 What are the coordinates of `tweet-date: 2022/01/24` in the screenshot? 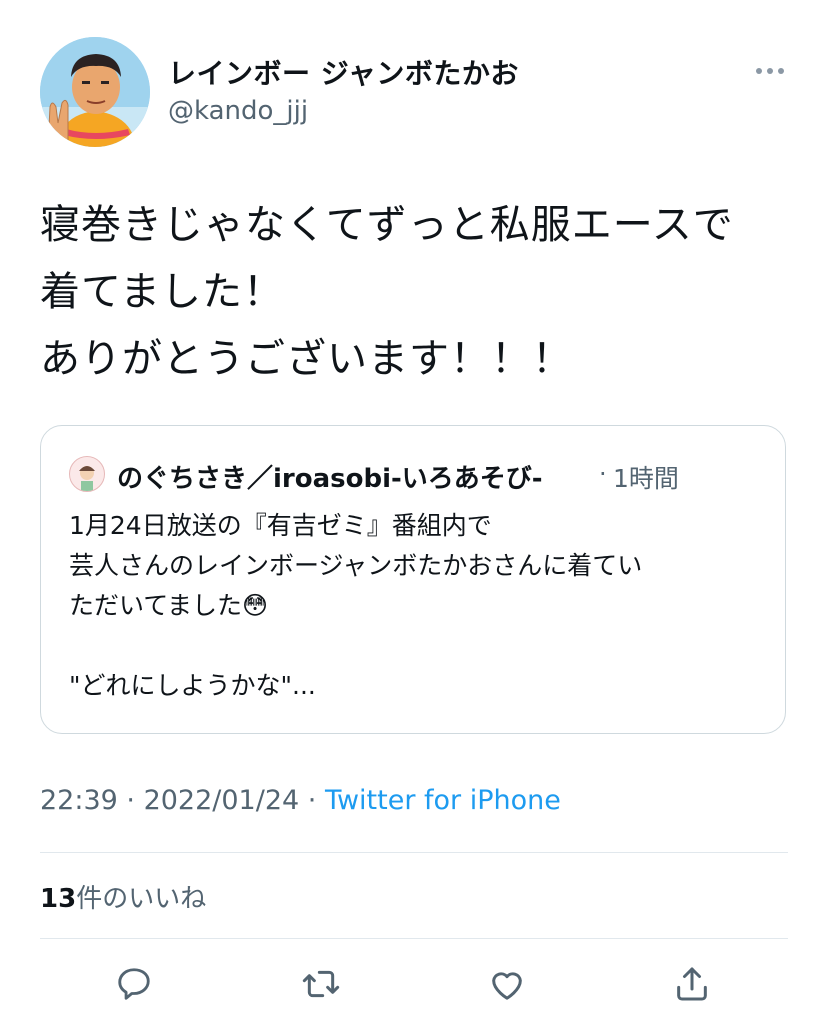 It's located at (221, 800).